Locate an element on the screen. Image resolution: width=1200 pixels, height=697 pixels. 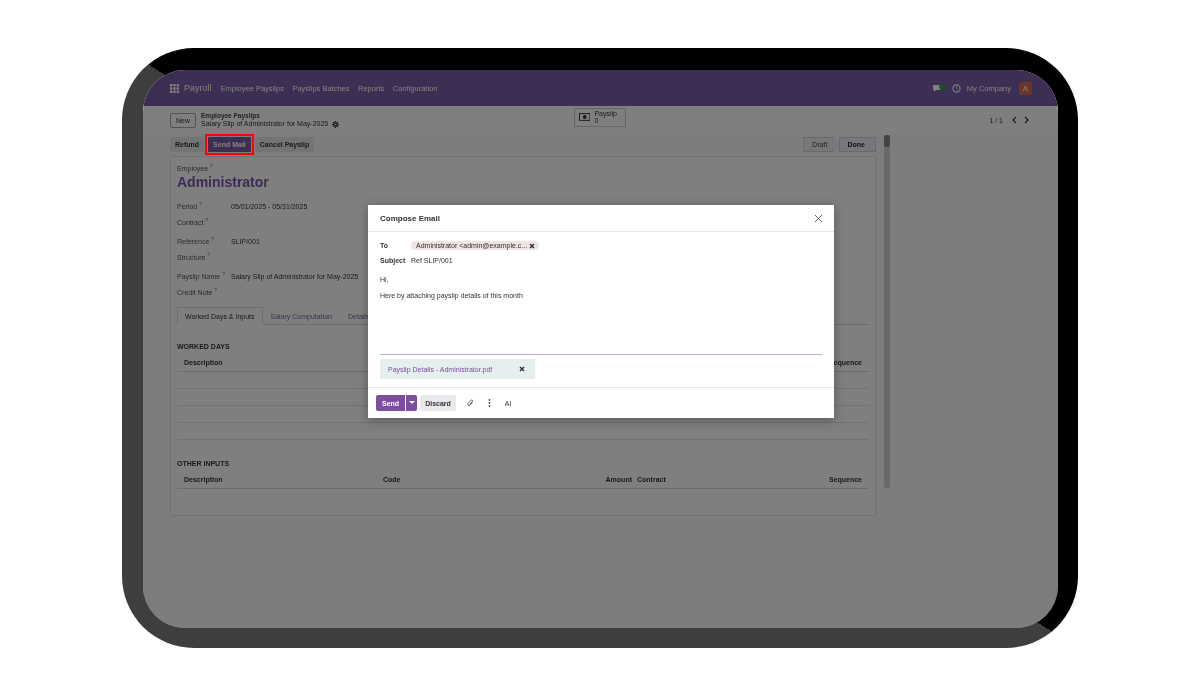
next-button is located at coordinates (1027, 120).